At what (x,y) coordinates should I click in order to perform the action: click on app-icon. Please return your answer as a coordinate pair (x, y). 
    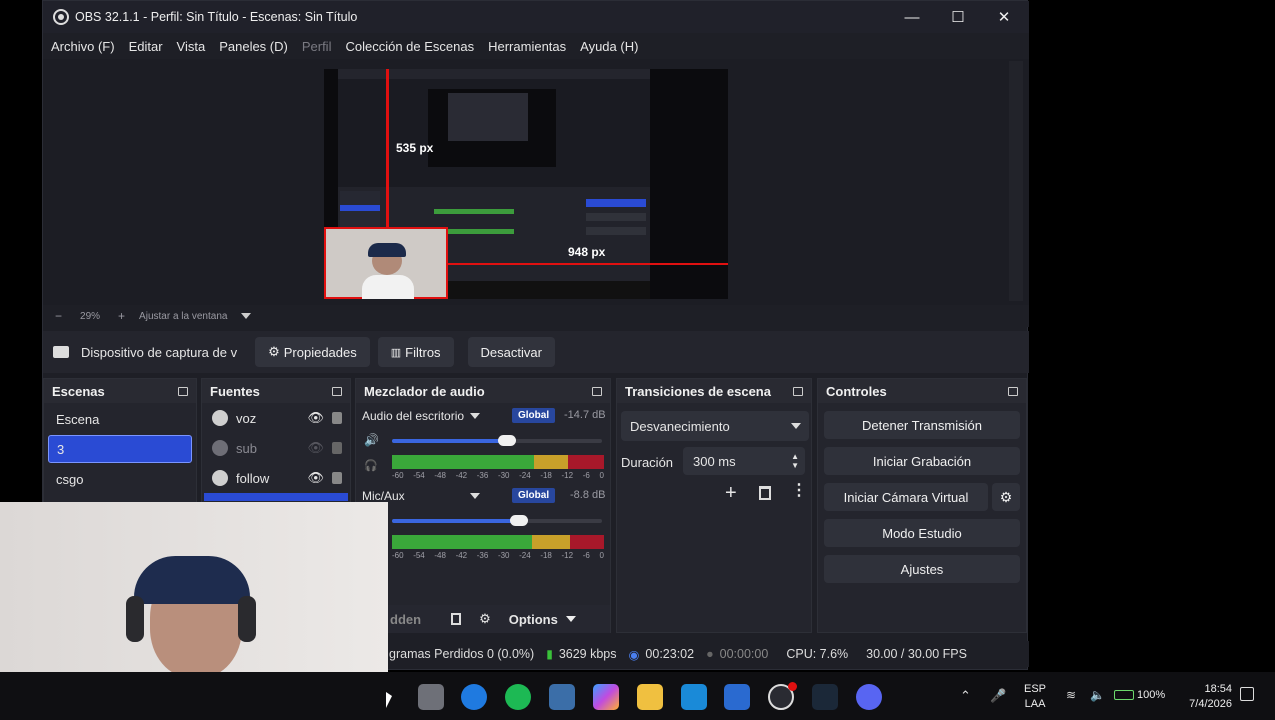
    Looking at the image, I should click on (694, 697).